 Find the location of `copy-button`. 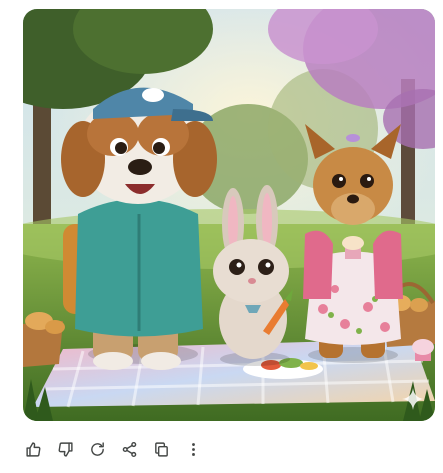

copy-button is located at coordinates (161, 449).